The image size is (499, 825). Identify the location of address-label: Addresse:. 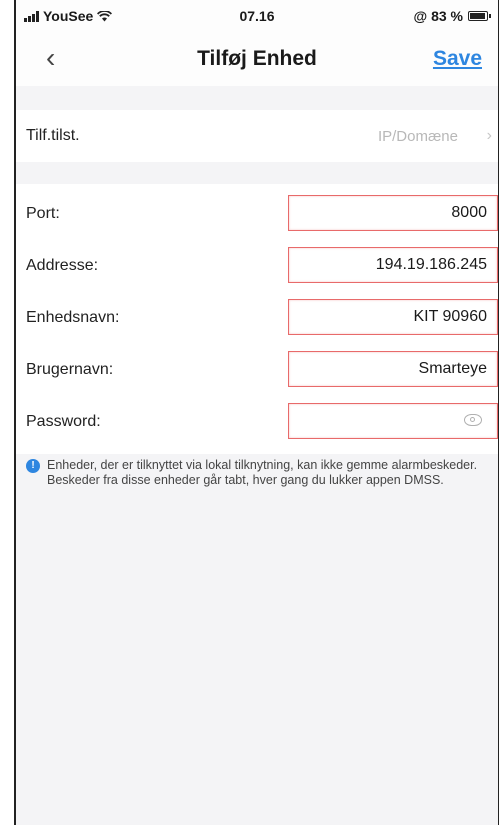
(62, 265).